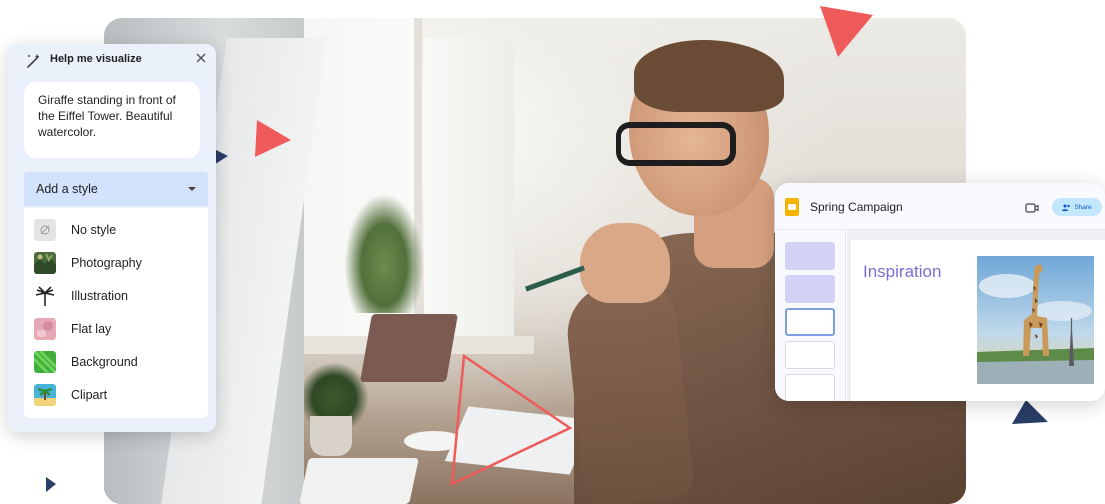 The width and height of the screenshot is (1105, 504). Describe the element at coordinates (104, 362) in the screenshot. I see `style-option-label: Background` at that location.